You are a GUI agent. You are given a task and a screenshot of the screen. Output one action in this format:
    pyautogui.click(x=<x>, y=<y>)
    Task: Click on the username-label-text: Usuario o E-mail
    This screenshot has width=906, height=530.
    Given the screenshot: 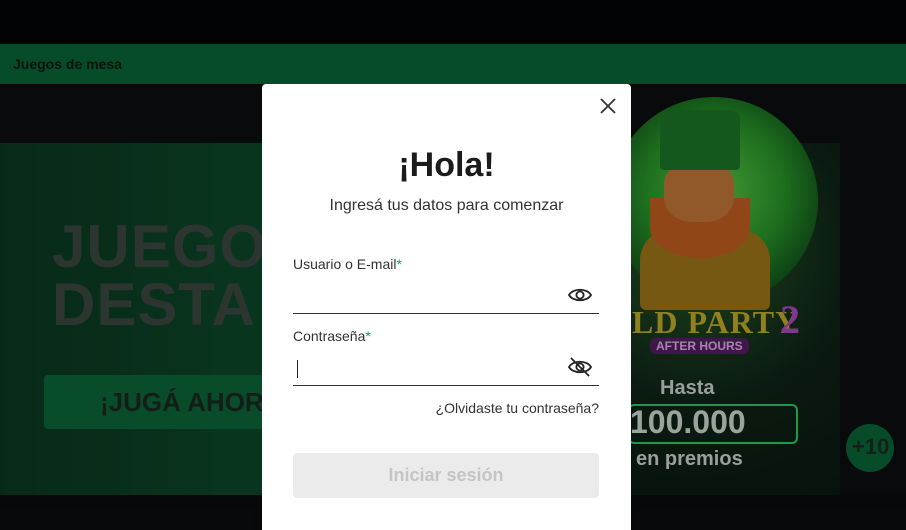 What is the action you would take?
    pyautogui.click(x=345, y=264)
    